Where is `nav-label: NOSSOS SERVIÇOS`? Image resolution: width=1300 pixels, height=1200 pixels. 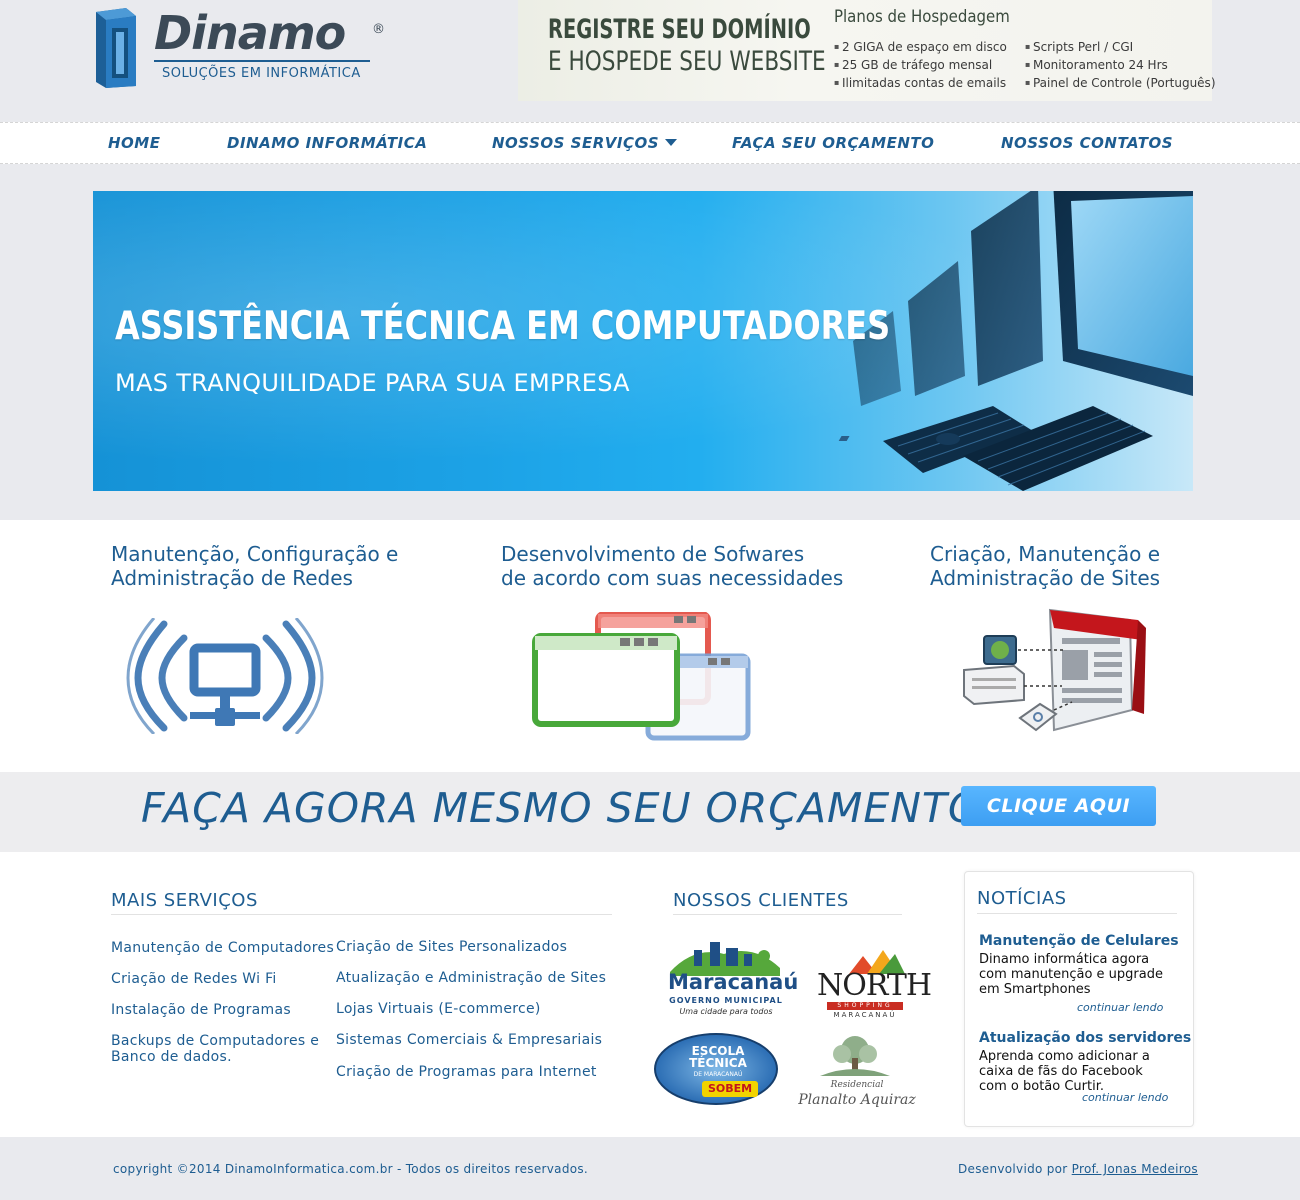 nav-label: NOSSOS SERVIÇOS is located at coordinates (576, 143).